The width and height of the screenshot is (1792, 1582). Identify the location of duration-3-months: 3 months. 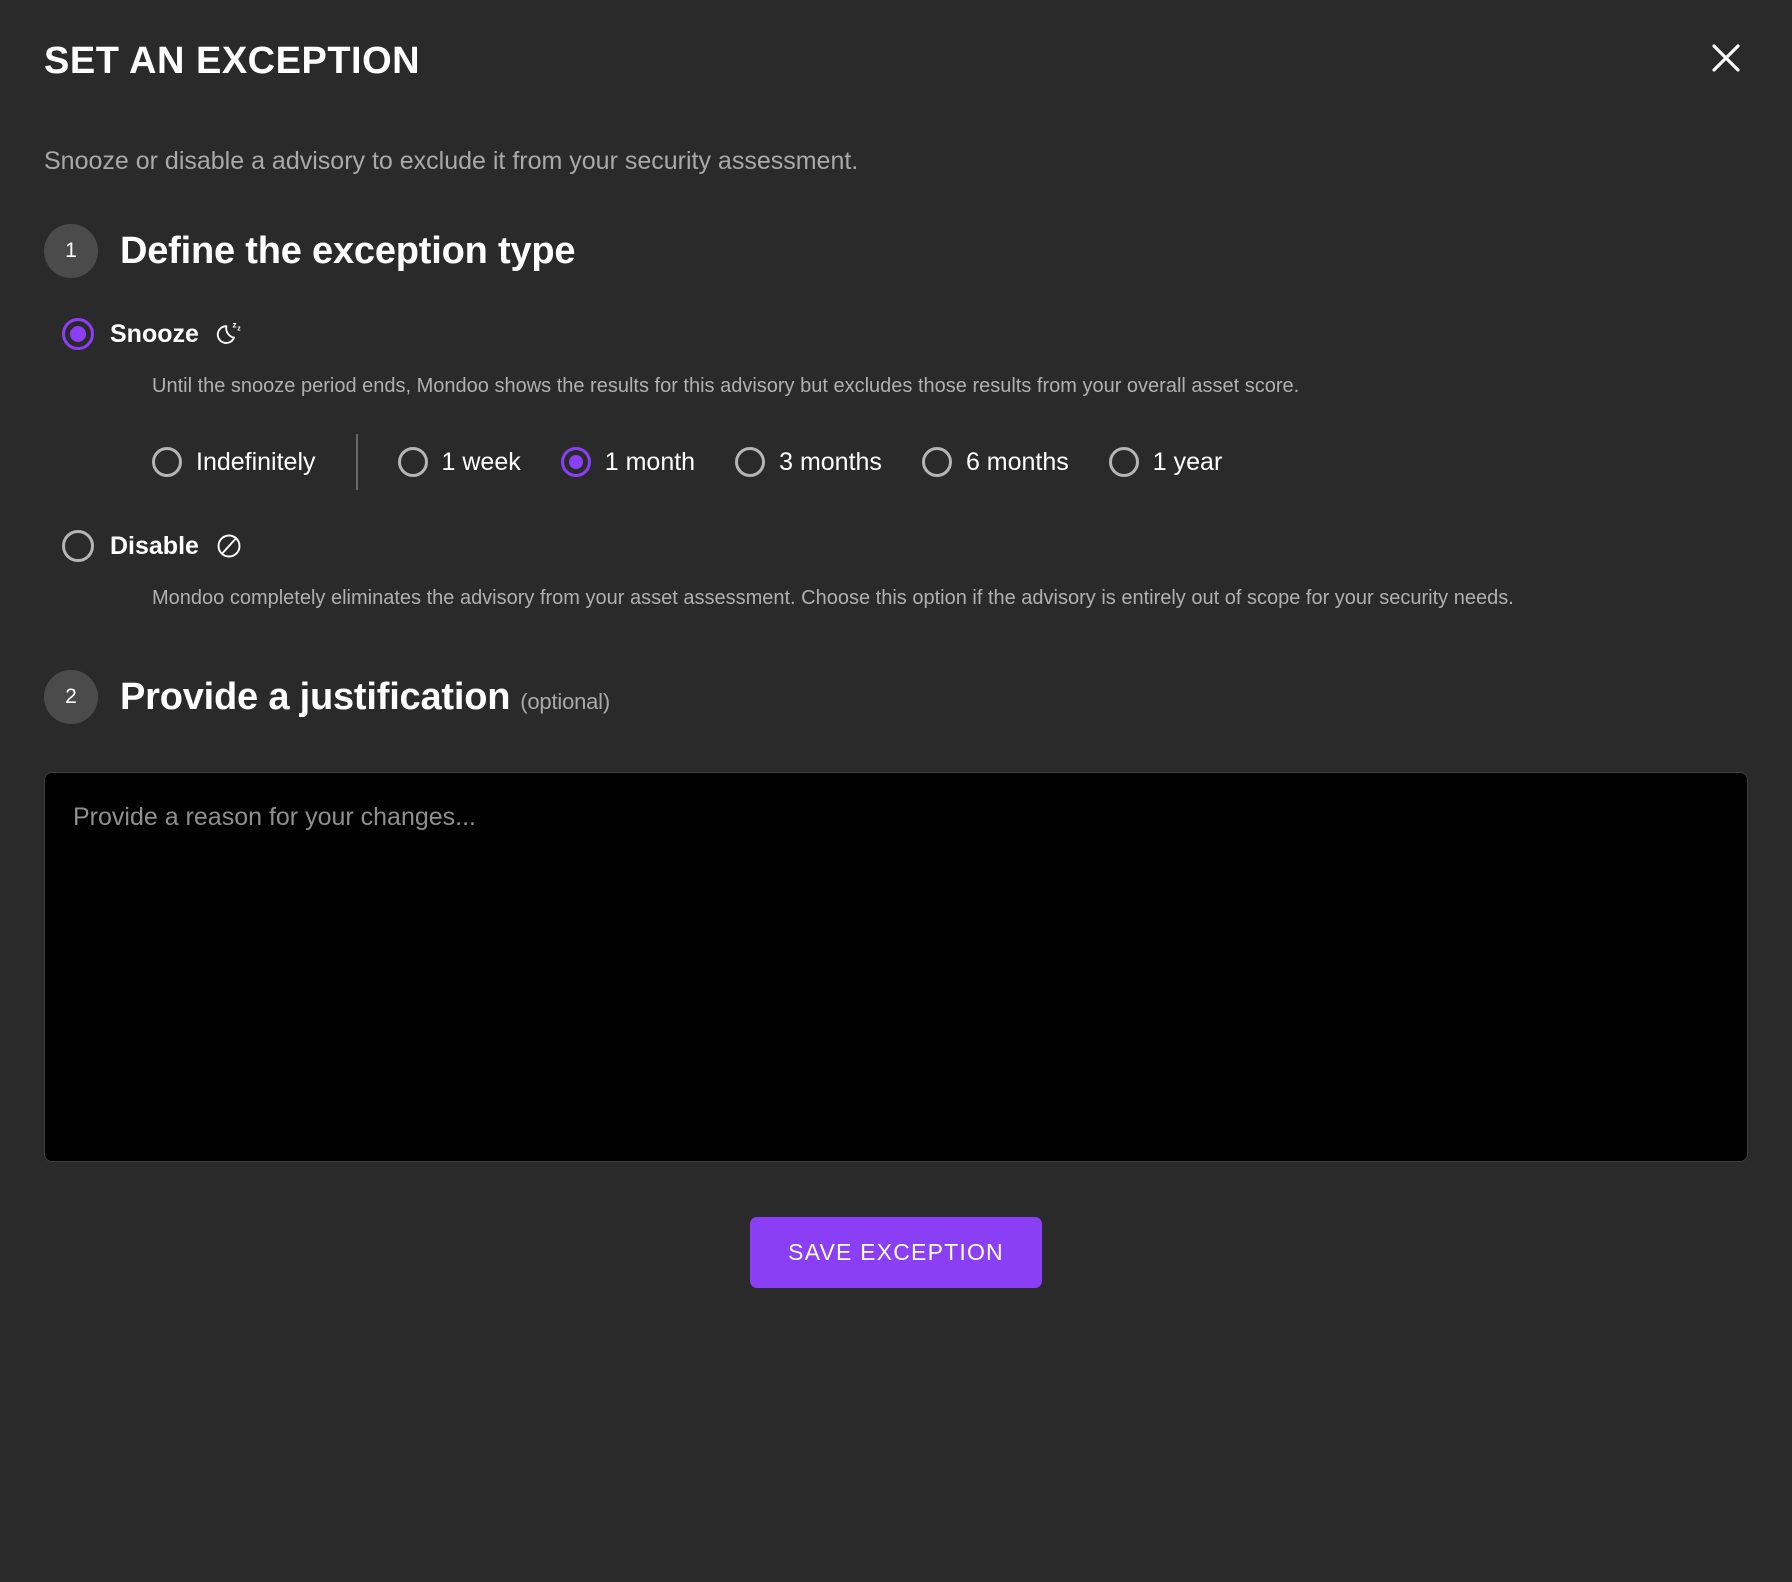
(808, 462).